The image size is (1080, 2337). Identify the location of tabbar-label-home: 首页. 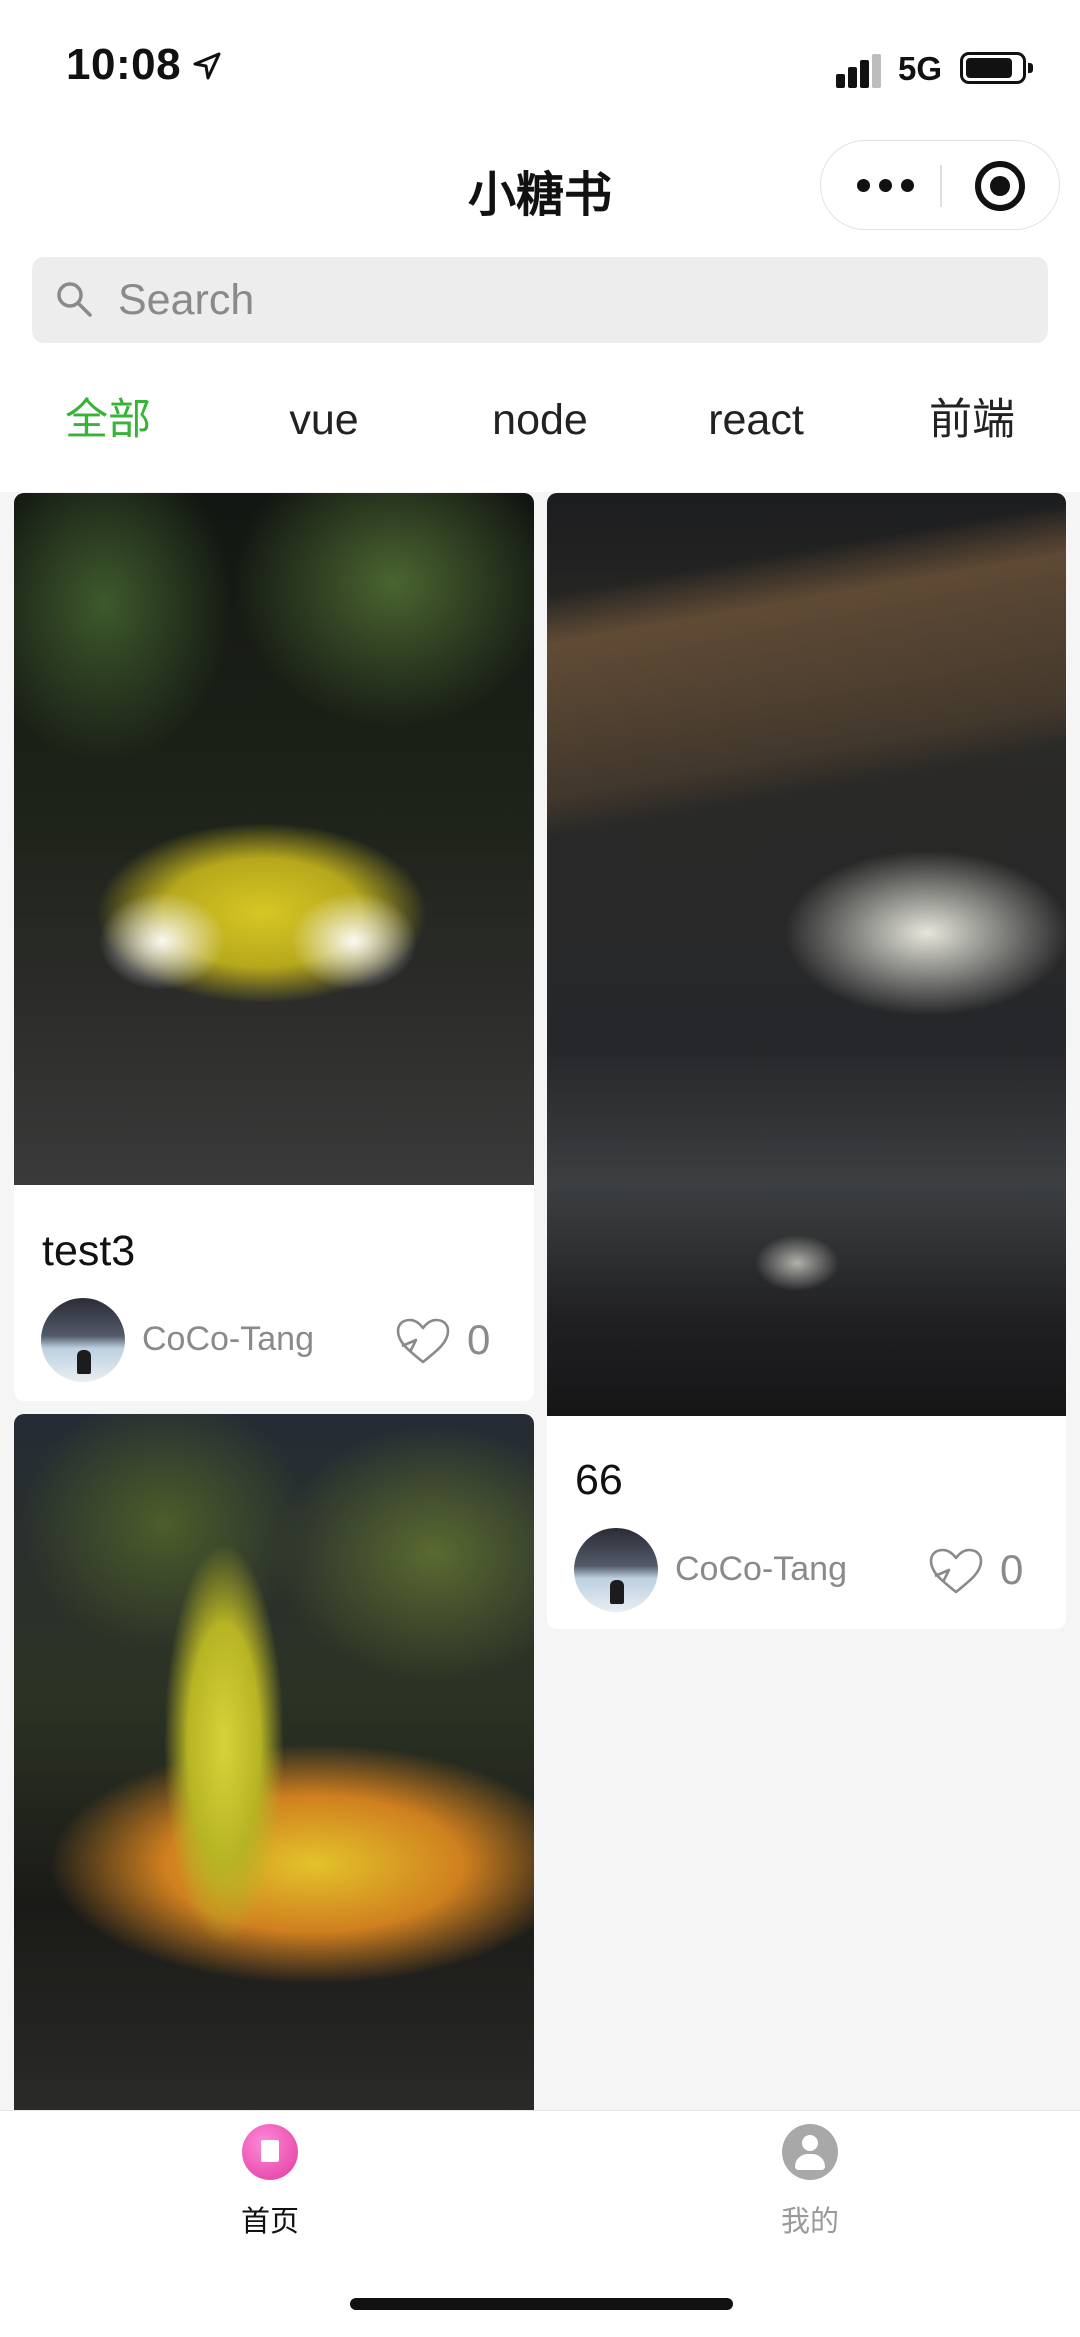
(269, 2222).